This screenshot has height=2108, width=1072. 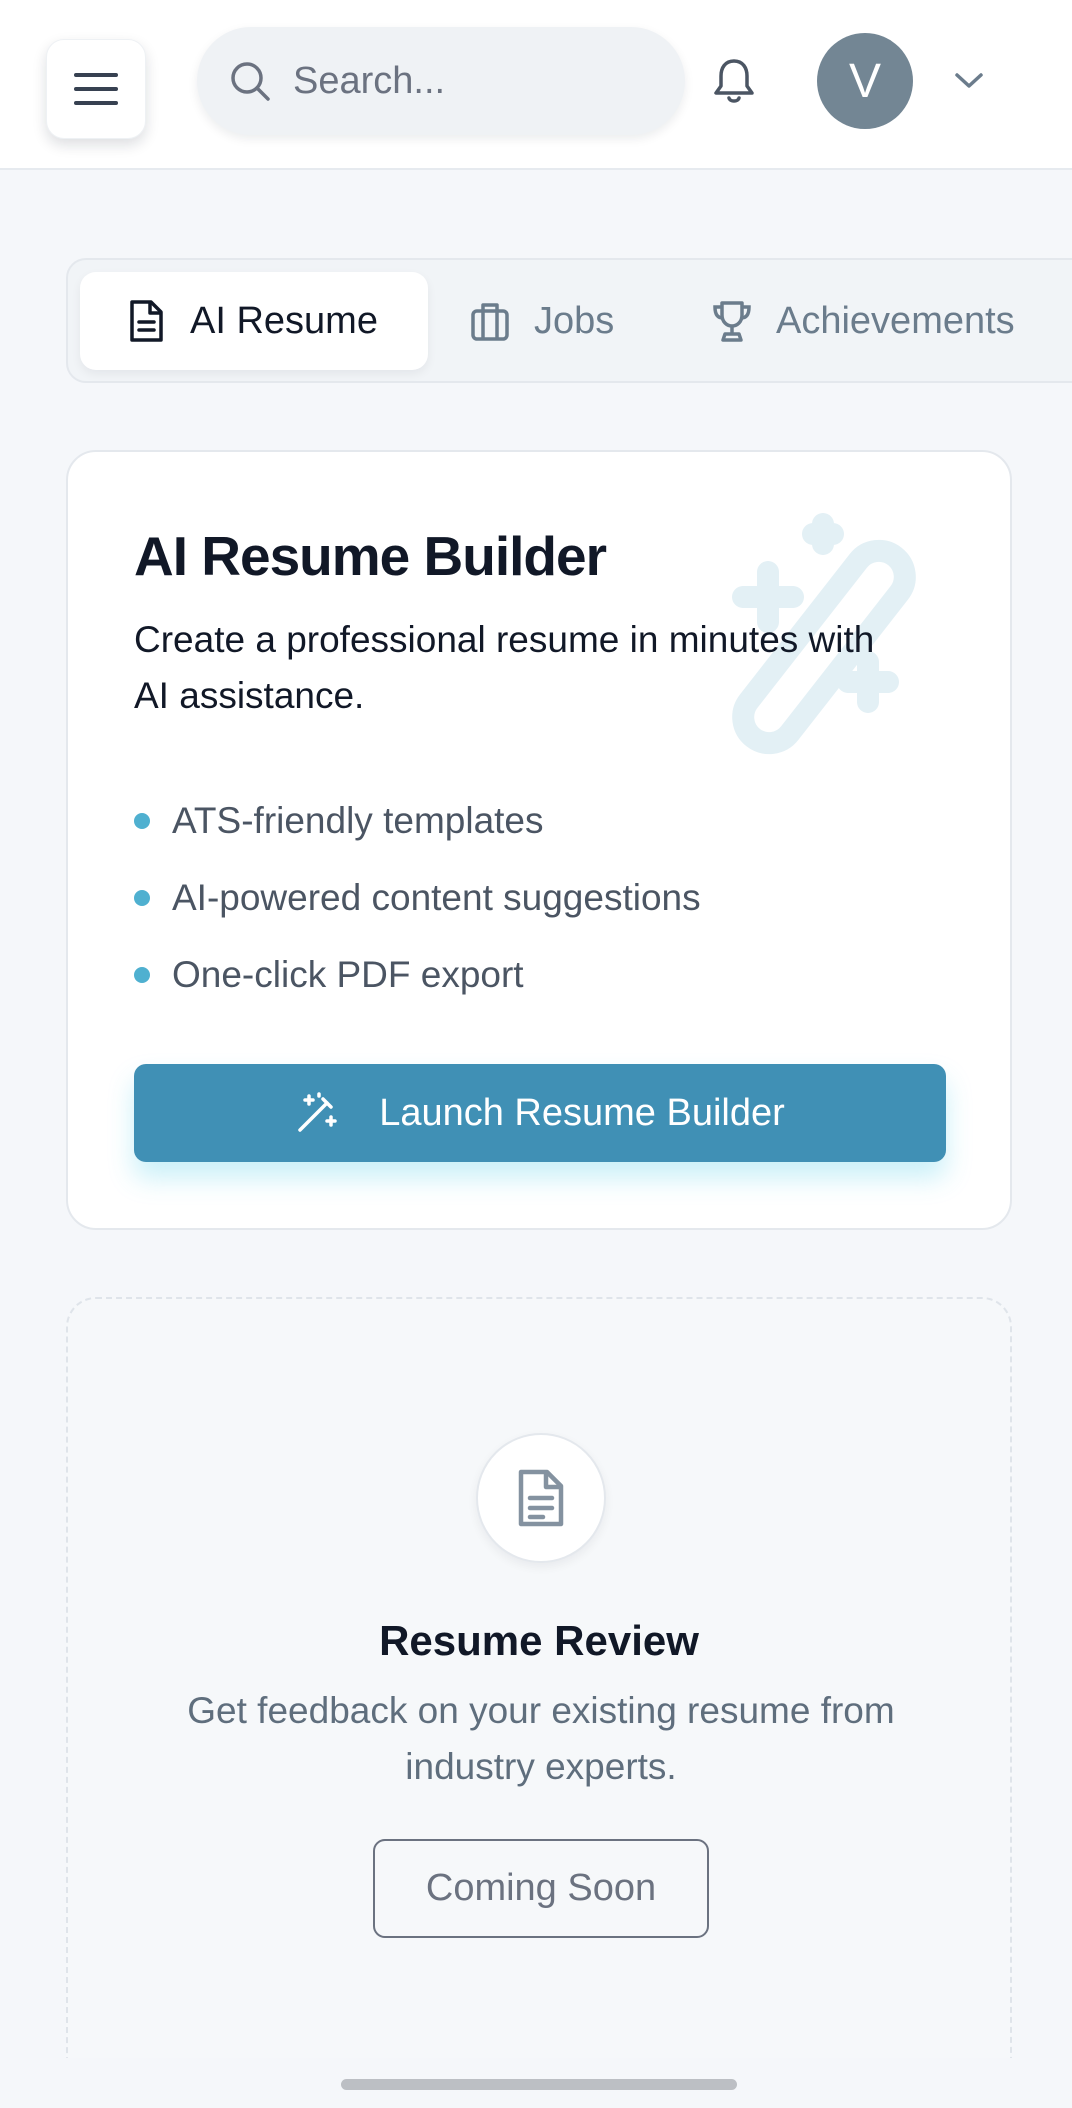 What do you see at coordinates (539, 1640) in the screenshot?
I see `review-title: Resume Review` at bounding box center [539, 1640].